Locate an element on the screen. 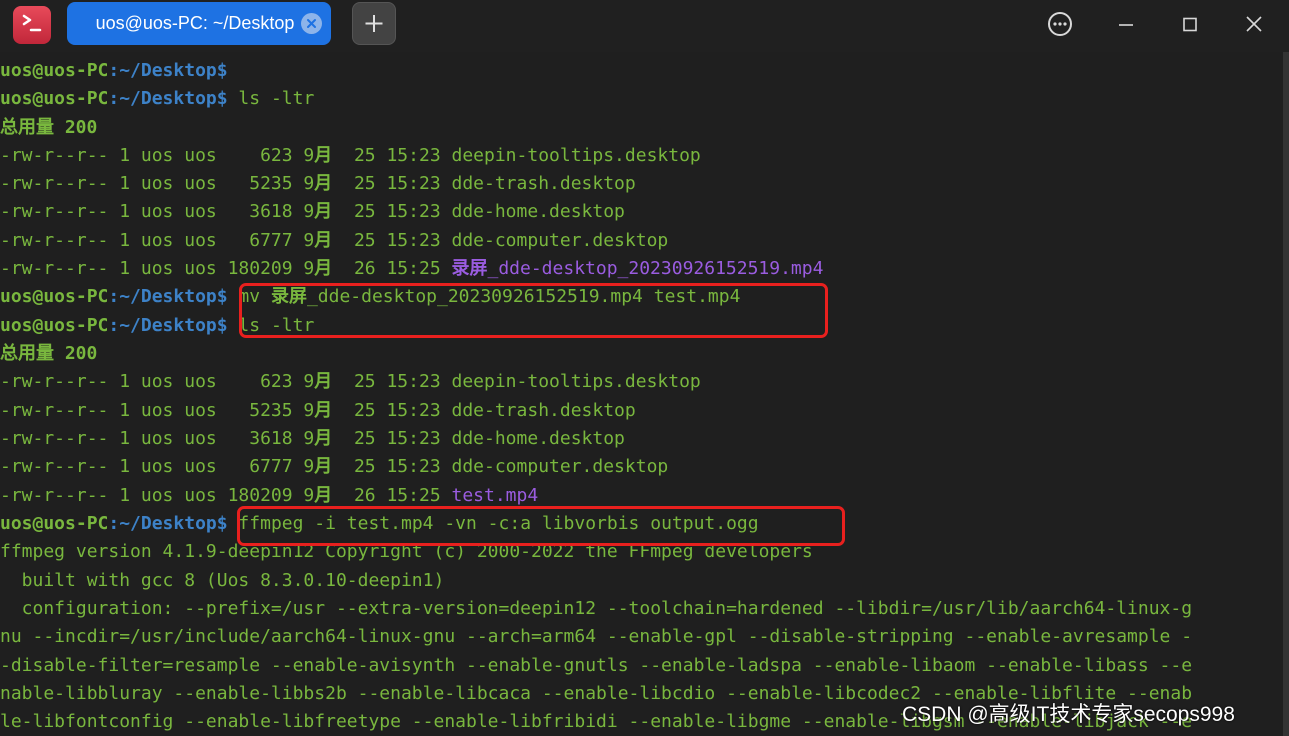 Image resolution: width=1289 pixels, height=736 pixels. more-circle-icon is located at coordinates (1060, 24).